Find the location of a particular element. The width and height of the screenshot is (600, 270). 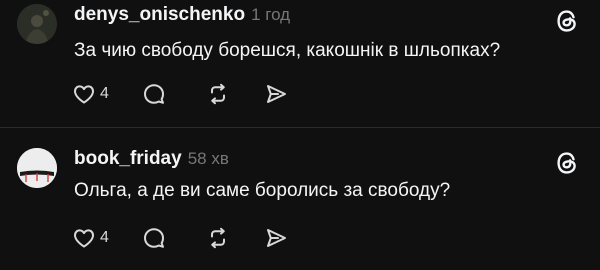

timestamp: 1 год is located at coordinates (271, 14).